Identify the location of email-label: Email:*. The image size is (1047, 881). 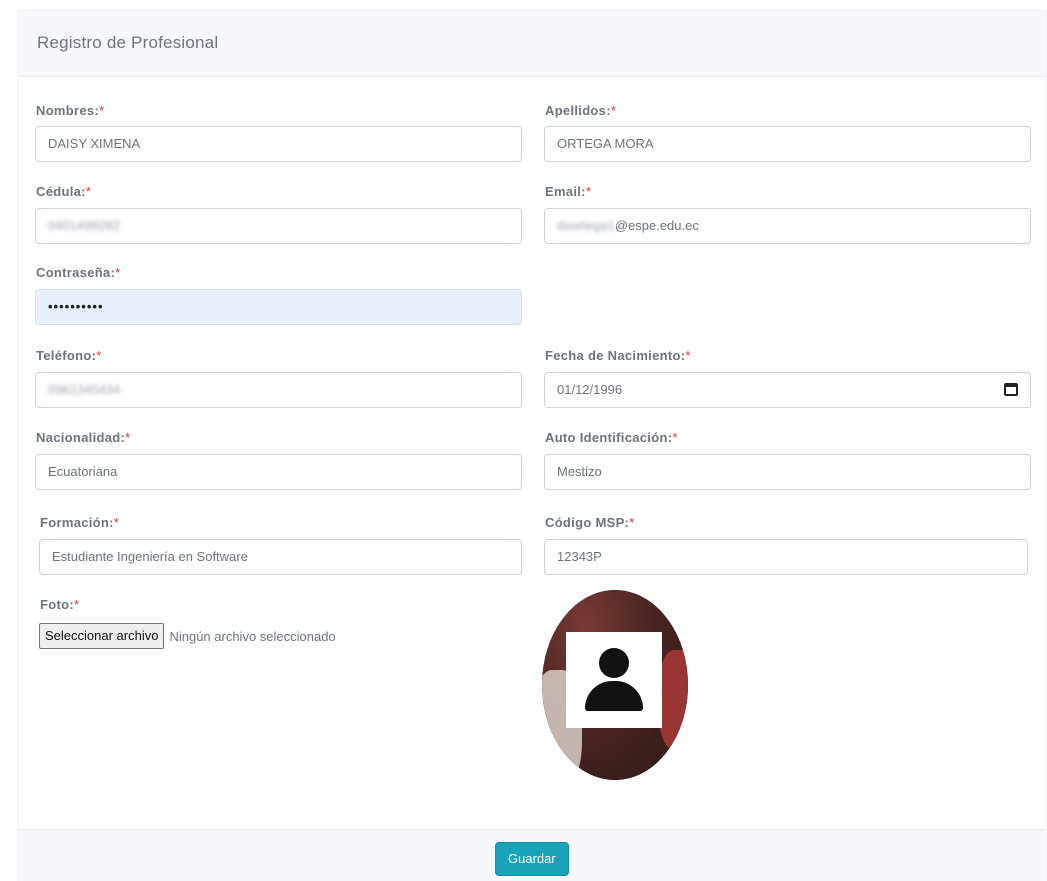
(568, 191).